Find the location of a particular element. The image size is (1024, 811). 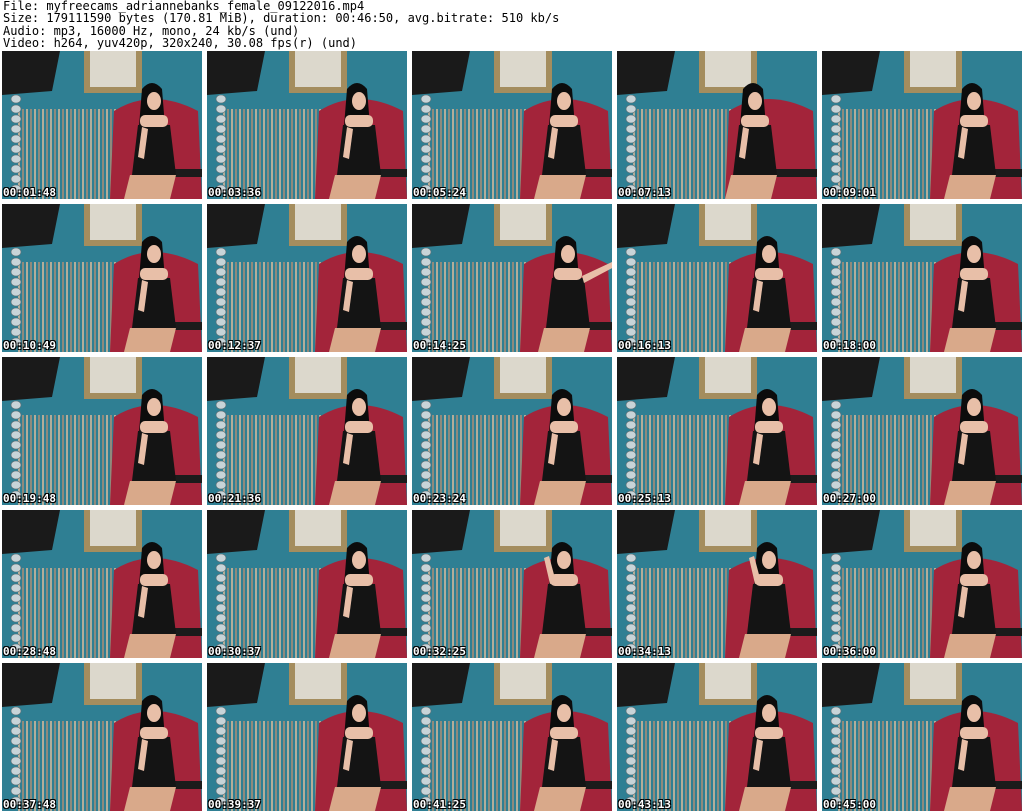

video-frame-thumbnail: 00:43:13 is located at coordinates (717, 737).